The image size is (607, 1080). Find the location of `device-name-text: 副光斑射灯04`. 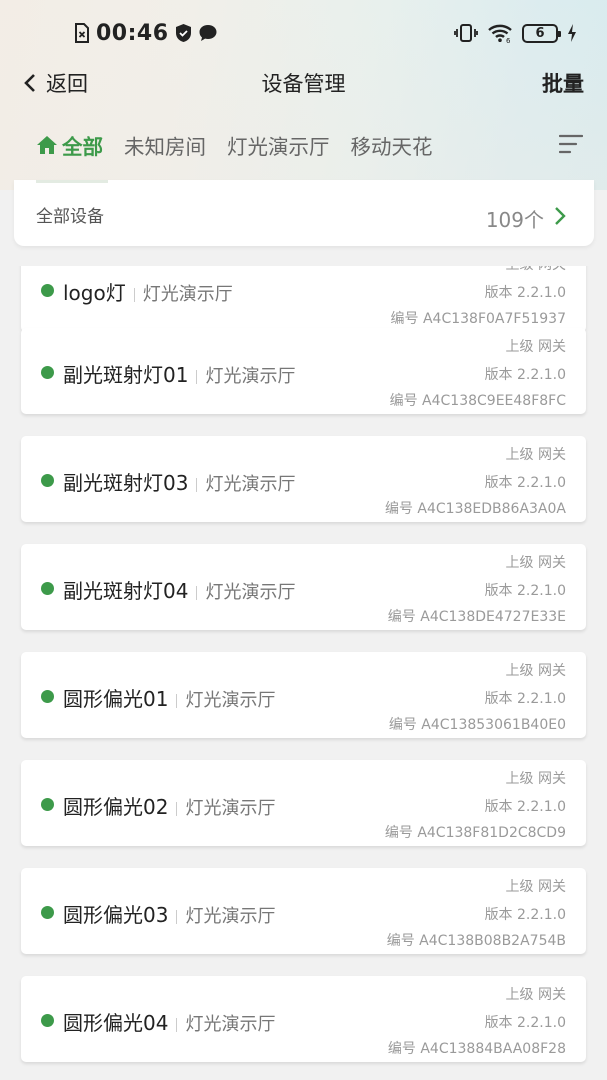

device-name-text: 副光斑射灯04 is located at coordinates (126, 591).